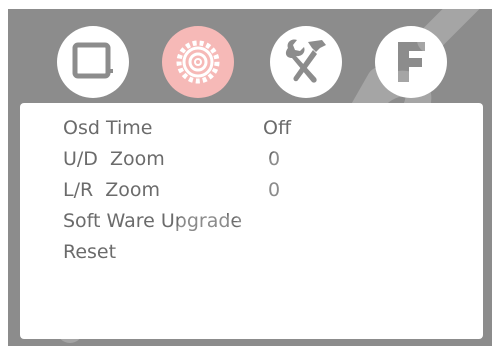 The image size is (493, 346). Describe the element at coordinates (108, 128) in the screenshot. I see `menu-item-label: Osd Time` at that location.